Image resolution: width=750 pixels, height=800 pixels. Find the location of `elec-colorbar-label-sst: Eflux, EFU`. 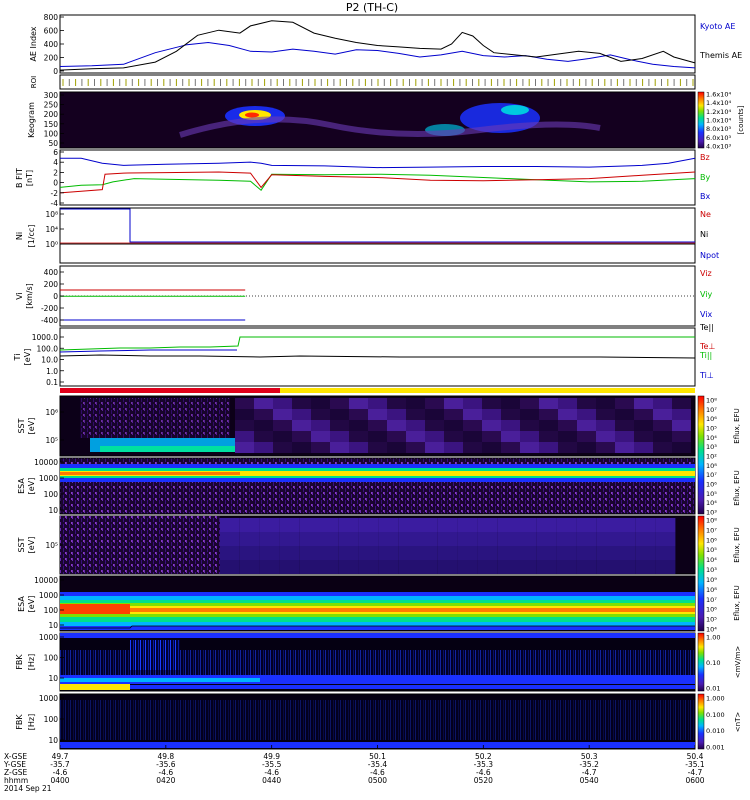

elec-colorbar-label-sst: Eflux, EFU is located at coordinates (737, 544).